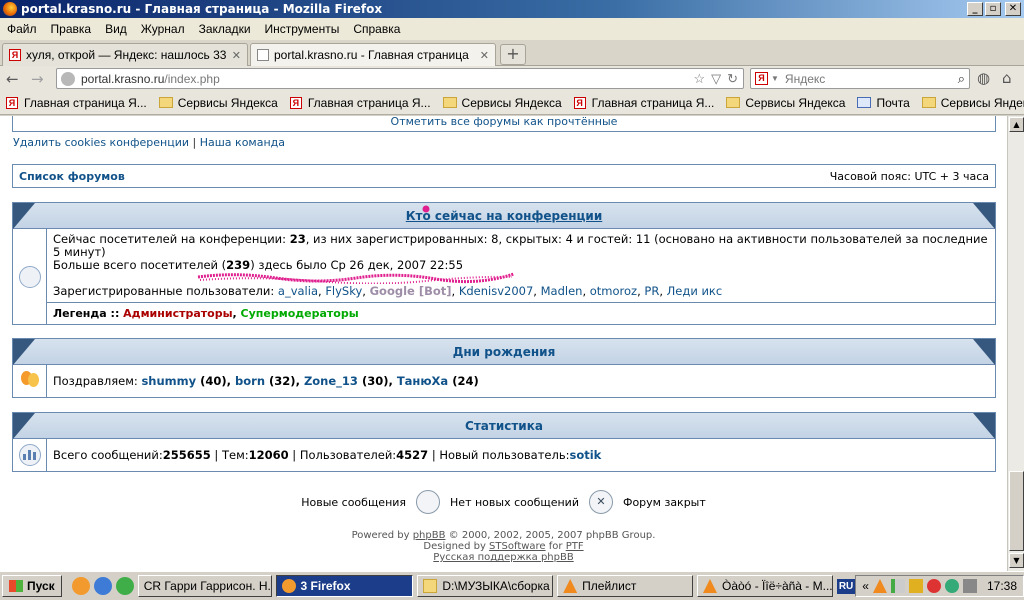 This screenshot has height=600, width=1024. Describe the element at coordinates (975, 9) in the screenshot. I see `minimize-button: _` at that location.